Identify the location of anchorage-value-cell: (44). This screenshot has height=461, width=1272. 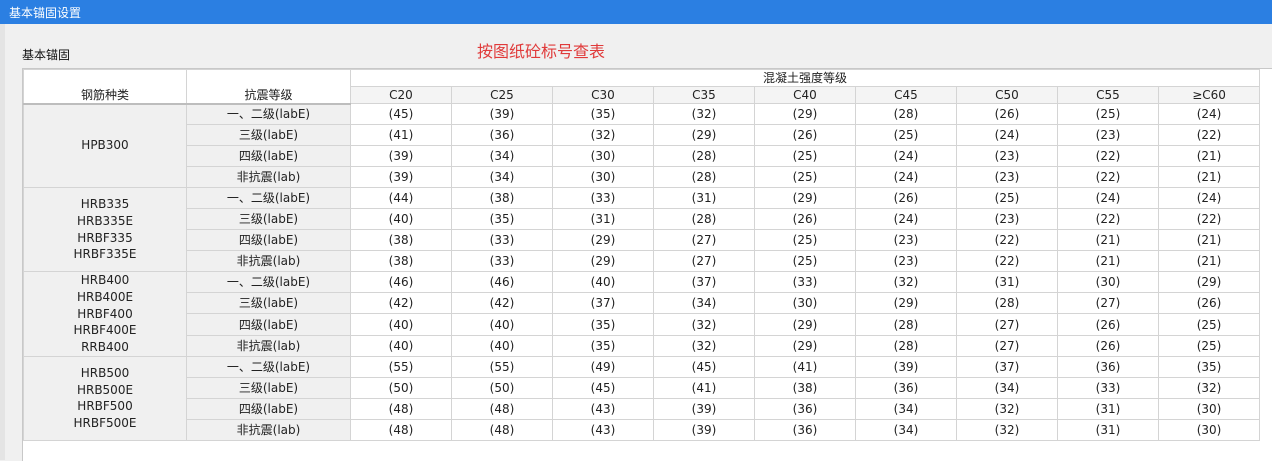
(401, 198).